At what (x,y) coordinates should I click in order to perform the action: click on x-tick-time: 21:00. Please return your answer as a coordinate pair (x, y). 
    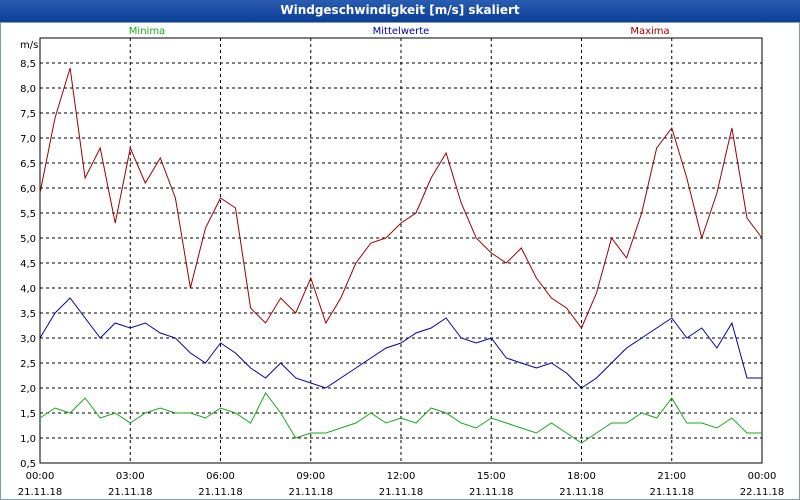
    Looking at the image, I should click on (671, 476).